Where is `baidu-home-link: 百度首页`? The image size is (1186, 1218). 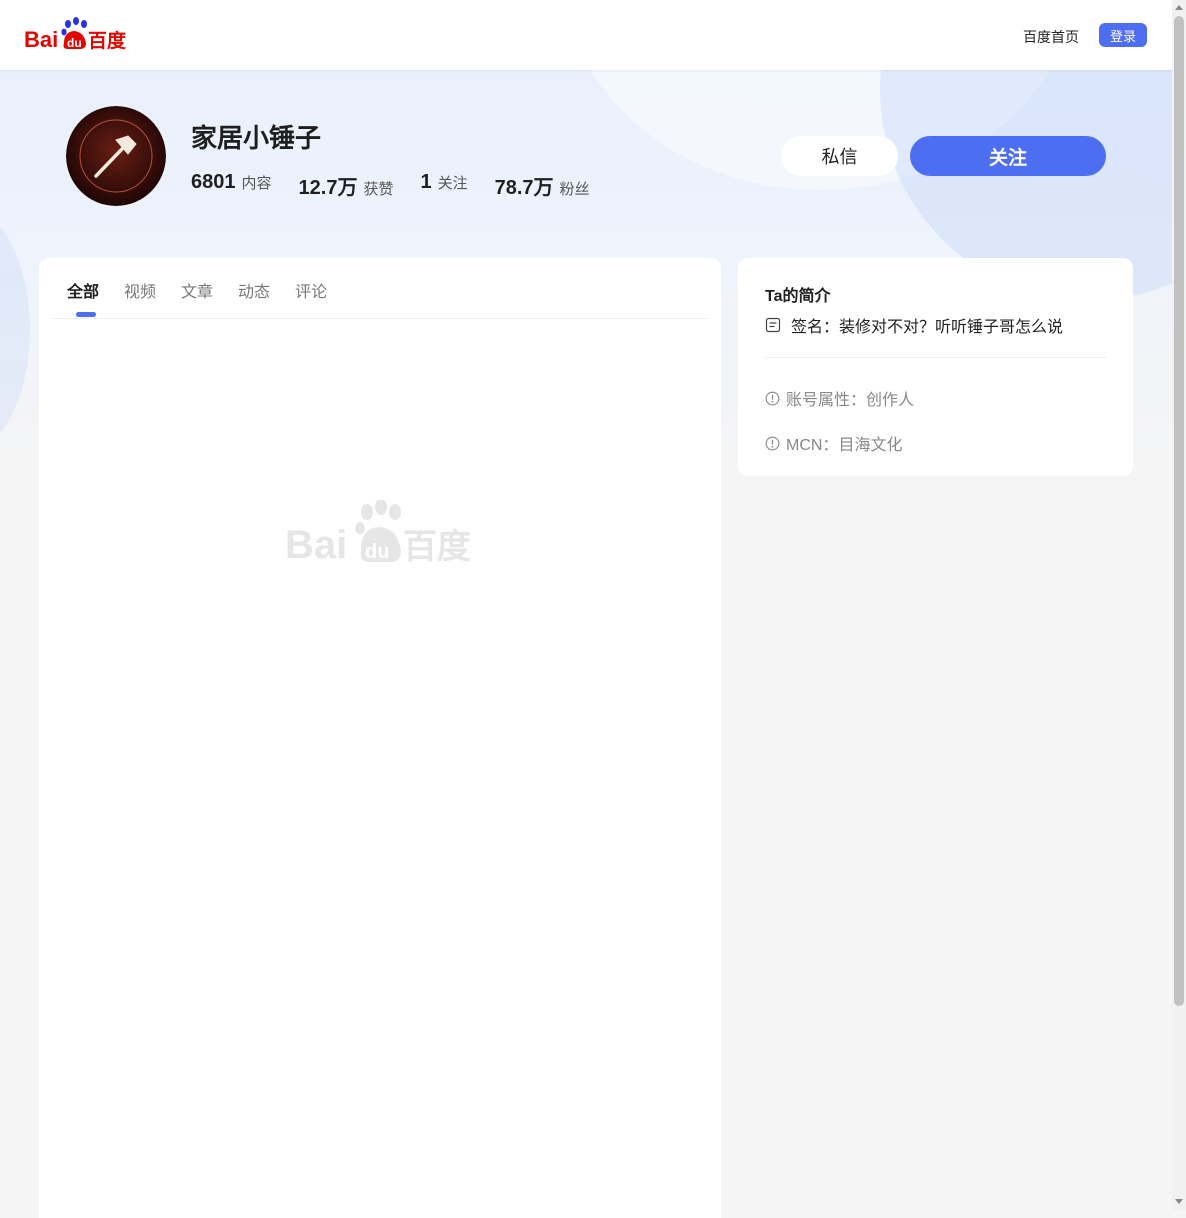 baidu-home-link: 百度首页 is located at coordinates (1051, 37).